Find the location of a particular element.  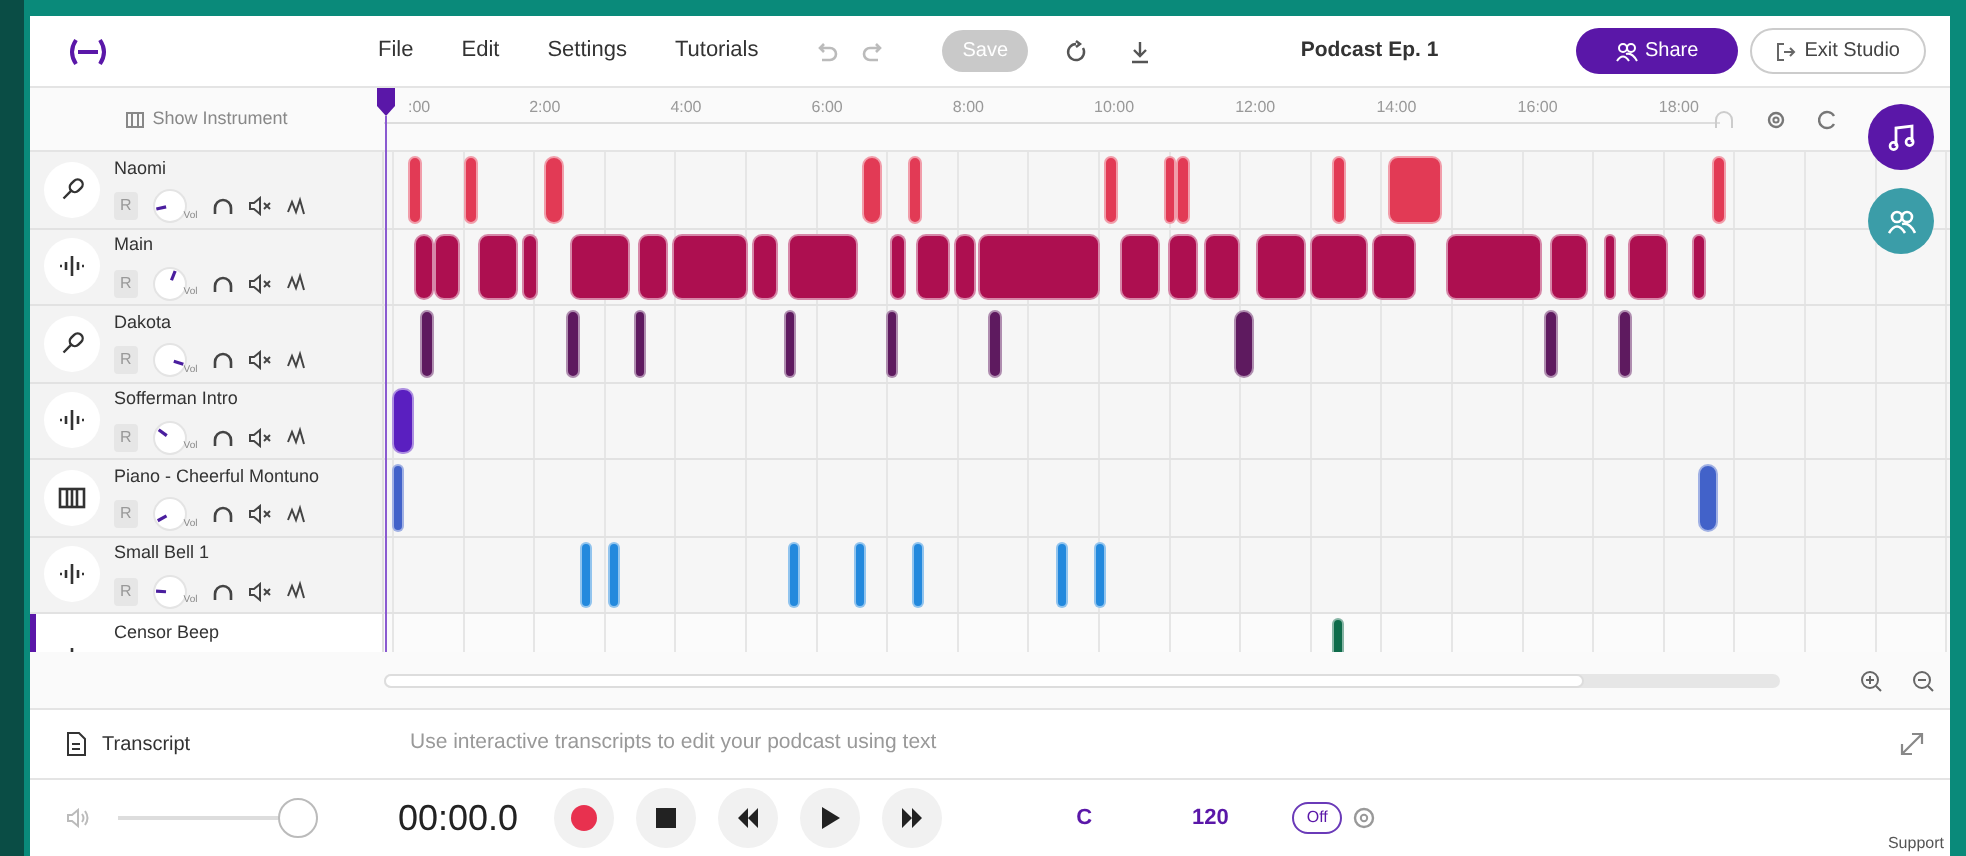

slider-thumb is located at coordinates (298, 818).